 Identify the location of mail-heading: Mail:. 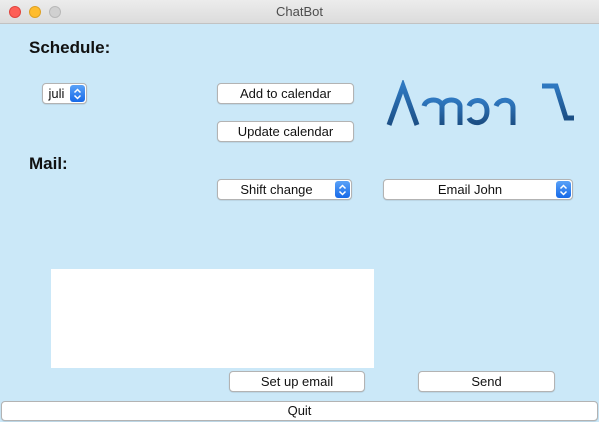
(48, 163).